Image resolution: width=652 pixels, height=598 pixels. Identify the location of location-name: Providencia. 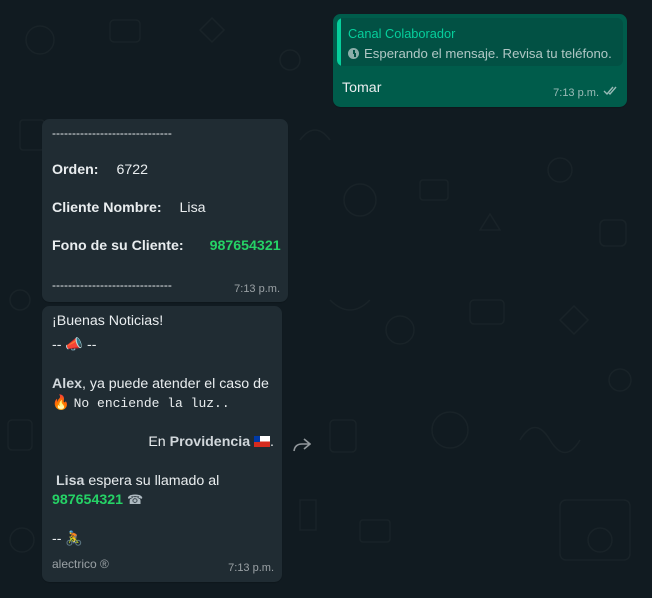
(210, 442).